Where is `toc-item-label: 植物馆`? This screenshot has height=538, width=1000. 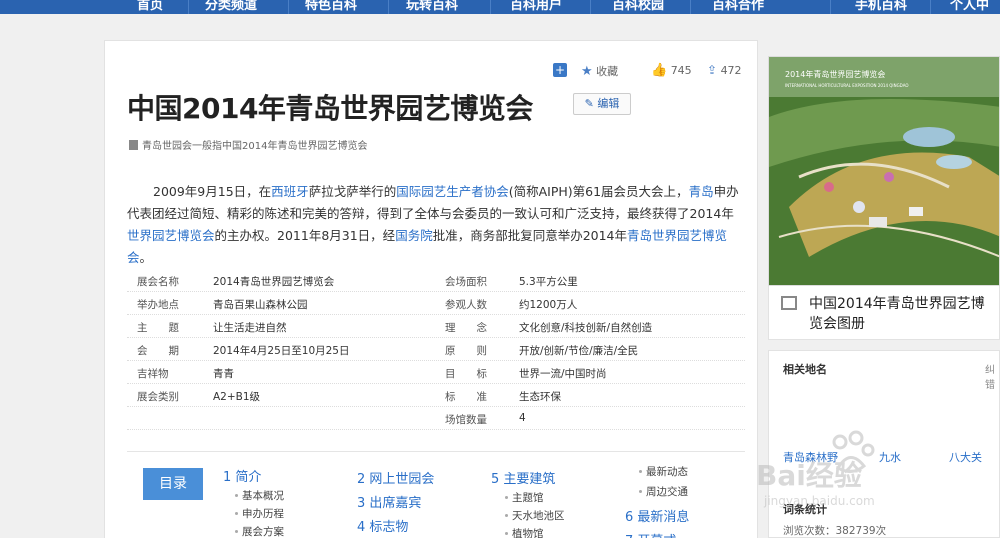
toc-item-label: 植物馆 is located at coordinates (528, 533).